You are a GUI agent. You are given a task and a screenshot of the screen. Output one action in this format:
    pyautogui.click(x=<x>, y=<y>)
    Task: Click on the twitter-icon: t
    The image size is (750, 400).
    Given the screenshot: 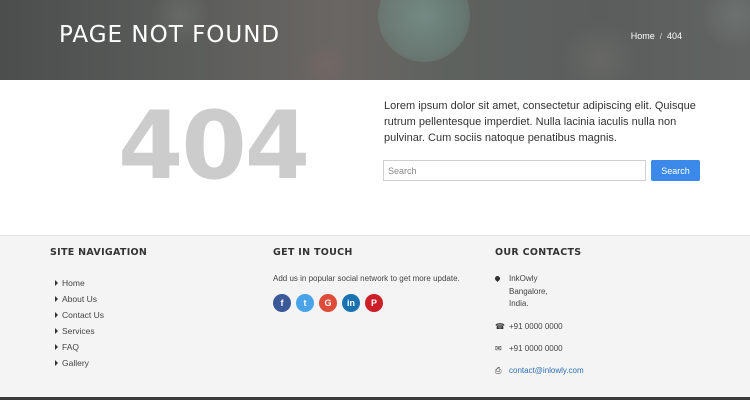 What is the action you would take?
    pyautogui.click(x=305, y=303)
    